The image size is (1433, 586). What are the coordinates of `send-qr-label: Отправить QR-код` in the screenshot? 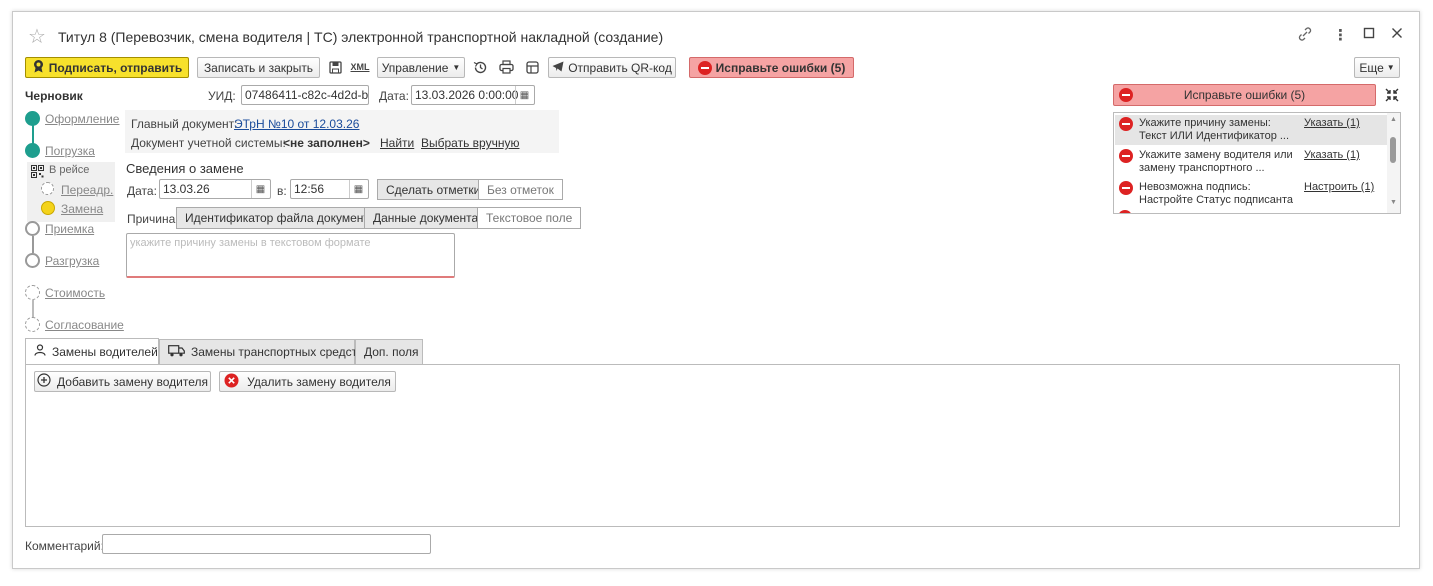 It's located at (620, 67).